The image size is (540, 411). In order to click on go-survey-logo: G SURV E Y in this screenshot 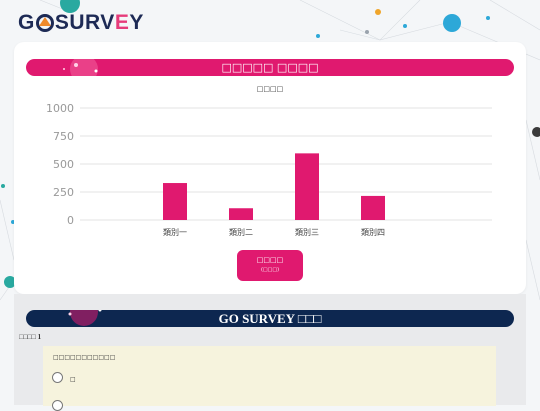, I will do `click(81, 23)`.